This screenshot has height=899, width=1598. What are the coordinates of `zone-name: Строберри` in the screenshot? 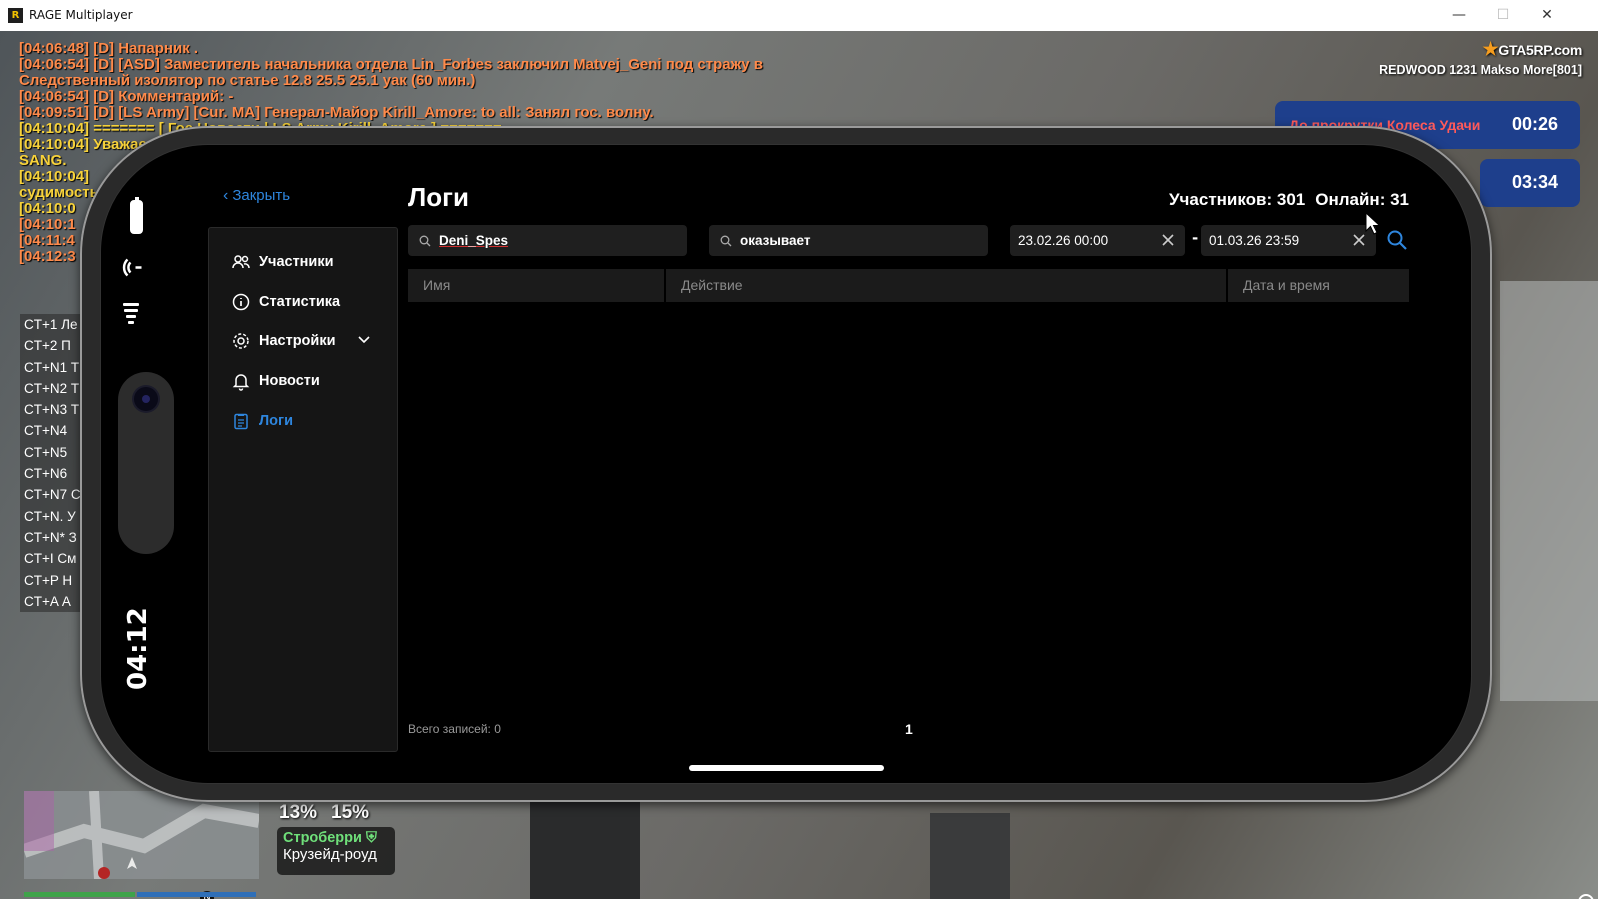 It's located at (322, 838).